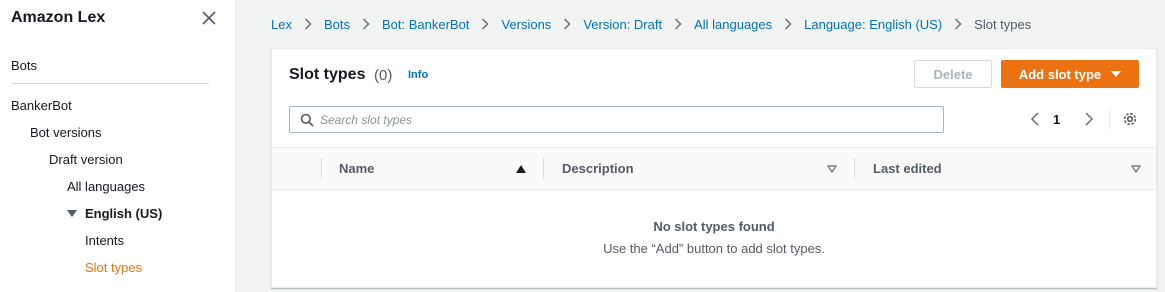 The height and width of the screenshot is (292, 1165). What do you see at coordinates (521, 169) in the screenshot?
I see `sort-ascending-icon` at bounding box center [521, 169].